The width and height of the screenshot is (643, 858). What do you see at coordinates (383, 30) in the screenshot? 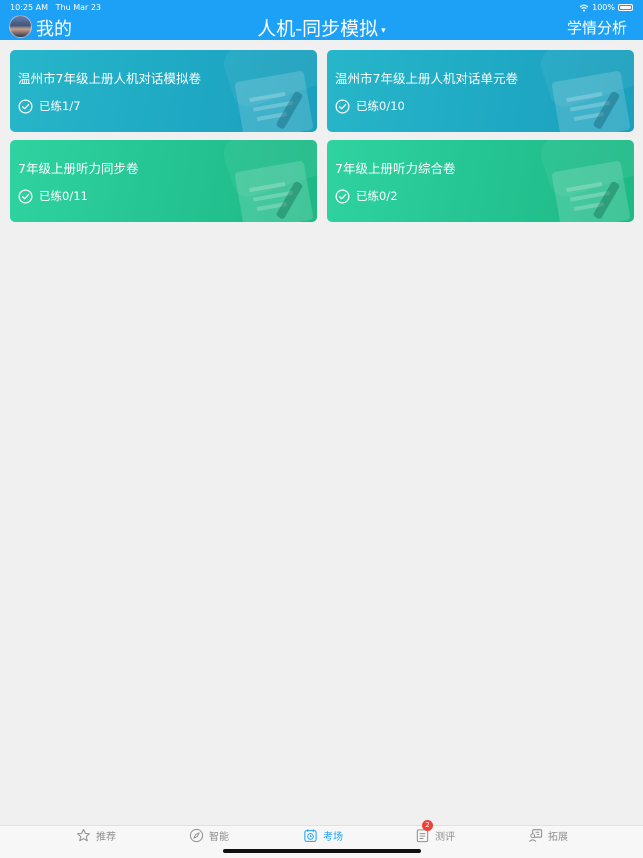
I see `chevron-down-icon: ▾` at bounding box center [383, 30].